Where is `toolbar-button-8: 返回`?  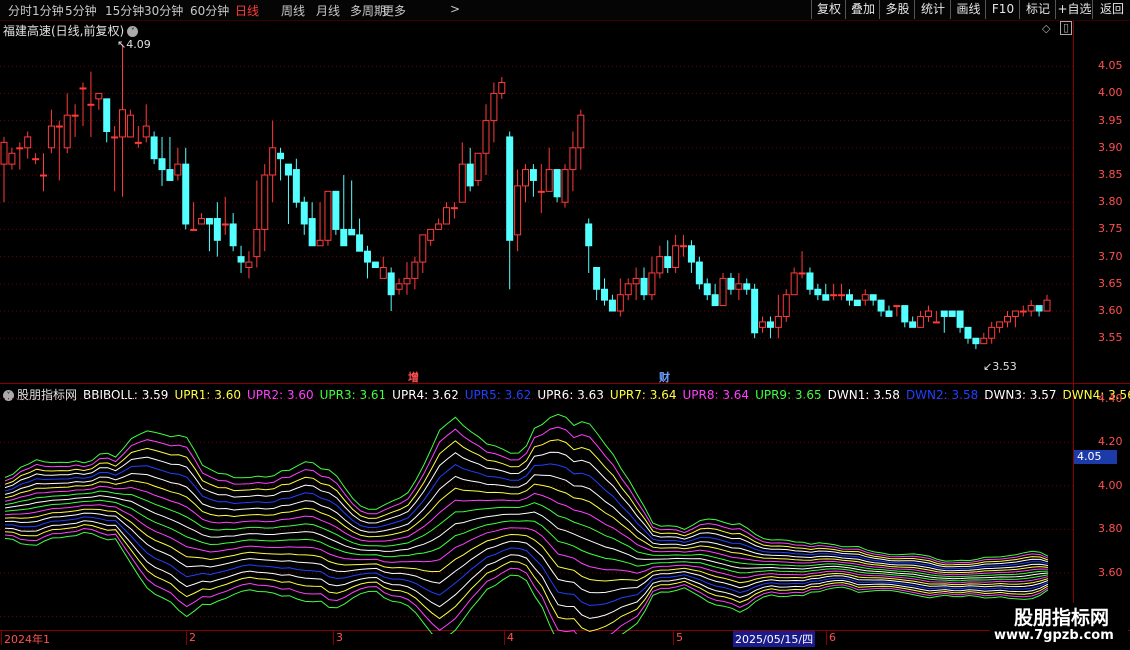 toolbar-button-8: 返回 is located at coordinates (1111, 9).